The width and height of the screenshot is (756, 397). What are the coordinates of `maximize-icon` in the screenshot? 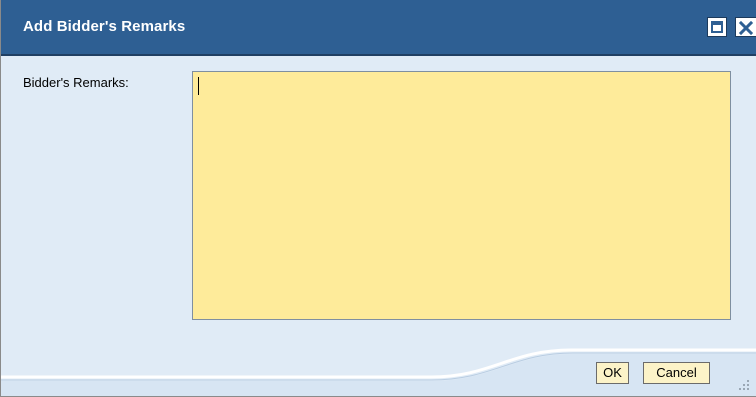 It's located at (717, 27).